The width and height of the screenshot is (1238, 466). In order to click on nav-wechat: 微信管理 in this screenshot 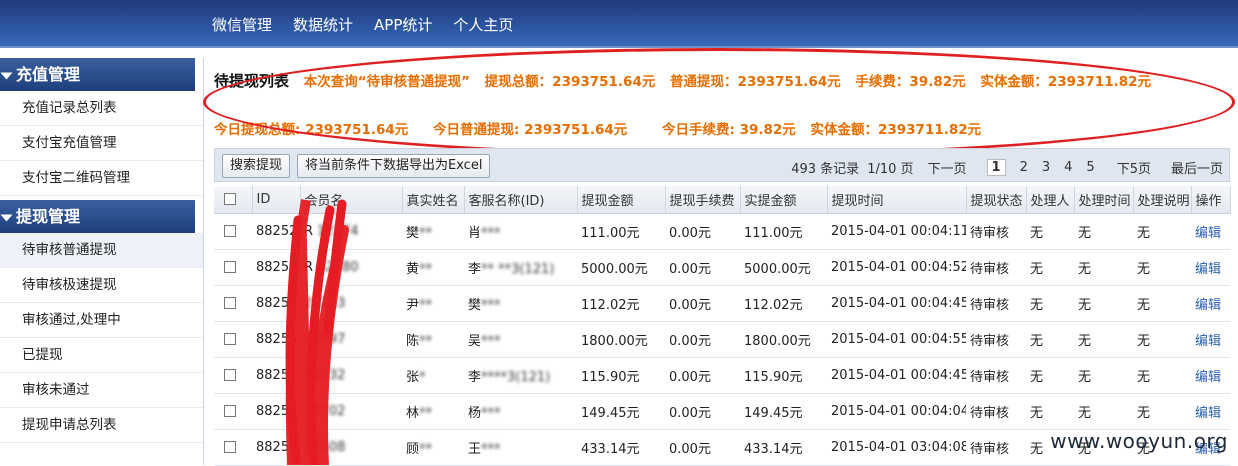, I will do `click(242, 24)`.